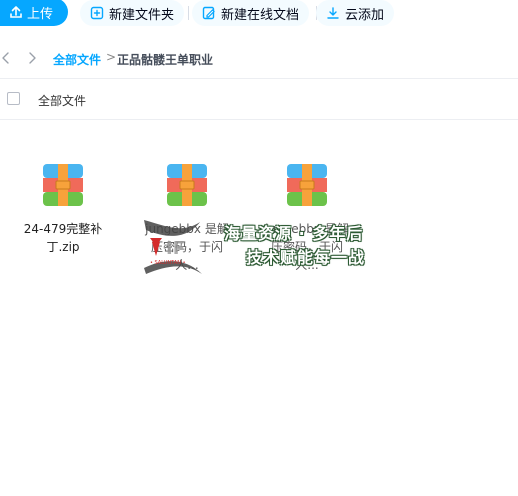  I want to click on cloud-add-button: 云添加, so click(355, 13).